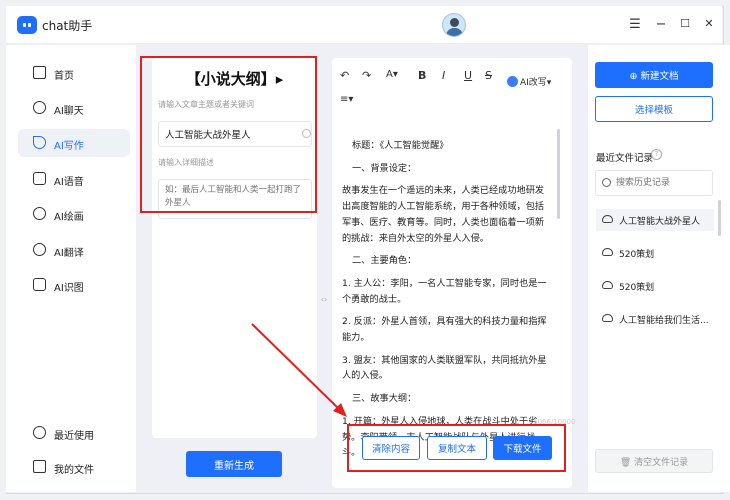 Image resolution: width=730 pixels, height=500 pixels. What do you see at coordinates (69, 182) in the screenshot?
I see `sidebar-item-label: AI语音` at bounding box center [69, 182].